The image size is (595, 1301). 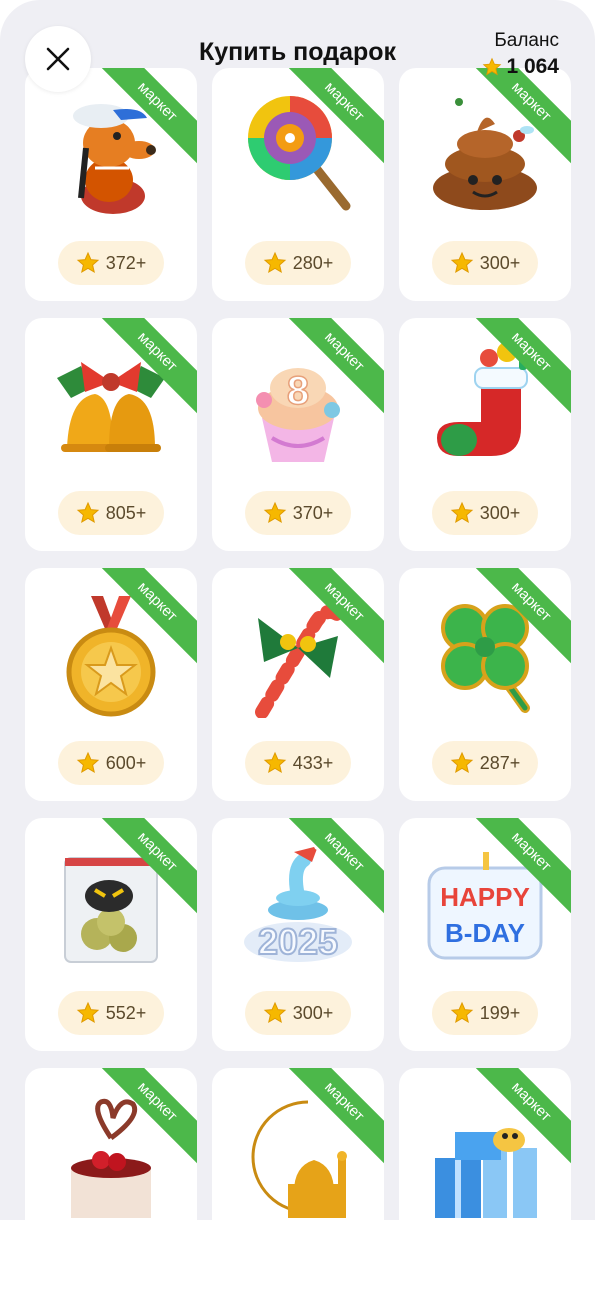 What do you see at coordinates (126, 262) in the screenshot?
I see `price-label: 372+` at bounding box center [126, 262].